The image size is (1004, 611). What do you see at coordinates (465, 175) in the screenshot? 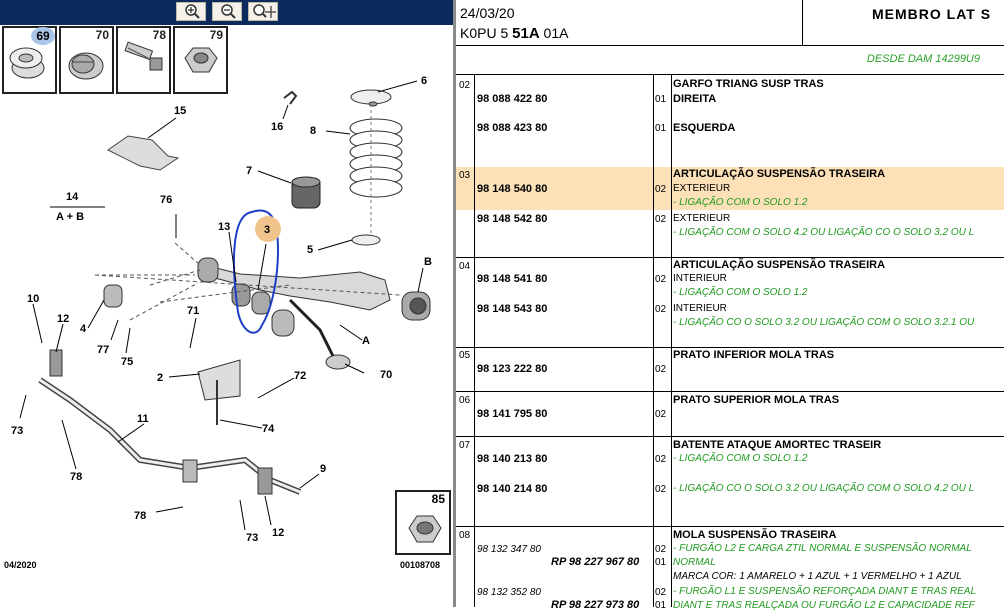
I see `group-number: 03` at bounding box center [465, 175].